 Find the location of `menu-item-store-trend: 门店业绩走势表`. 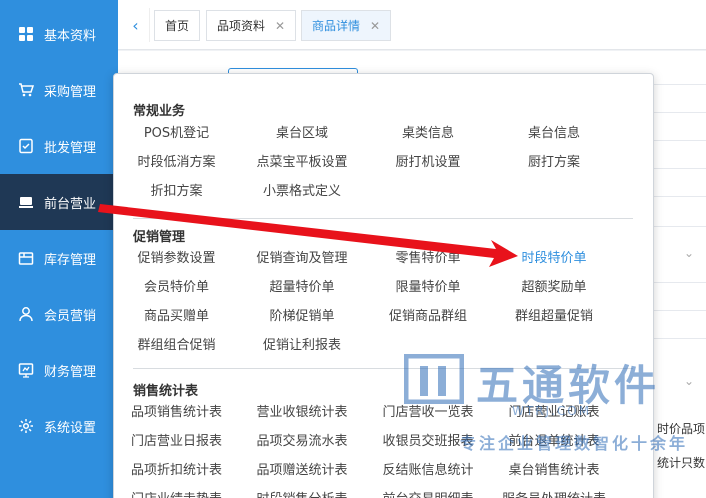

menu-item-store-trend: 门店业绩走势表 is located at coordinates (176, 491).